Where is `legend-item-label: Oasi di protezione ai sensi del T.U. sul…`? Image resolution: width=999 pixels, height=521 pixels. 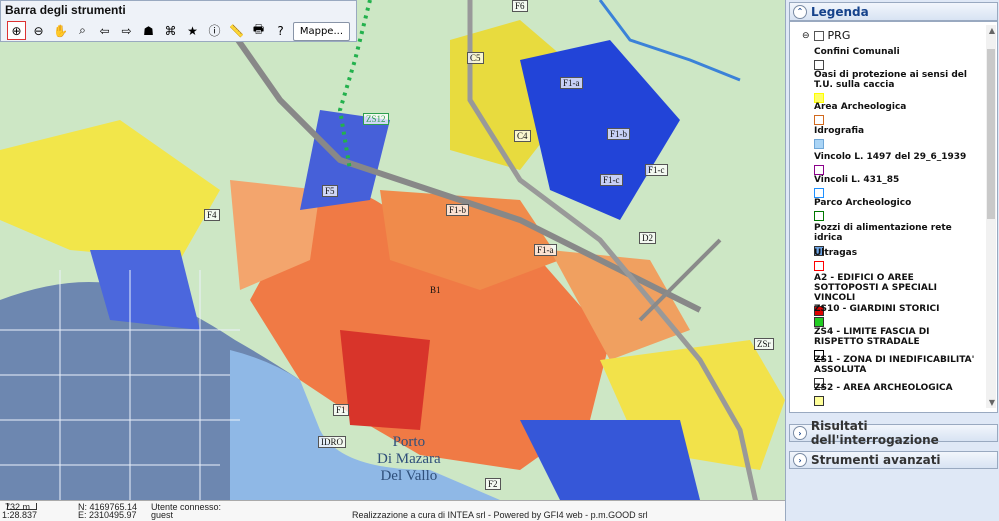
legend-item-label: Oasi di protezione ai sensi del T.U. sul… is located at coordinates (890, 80).